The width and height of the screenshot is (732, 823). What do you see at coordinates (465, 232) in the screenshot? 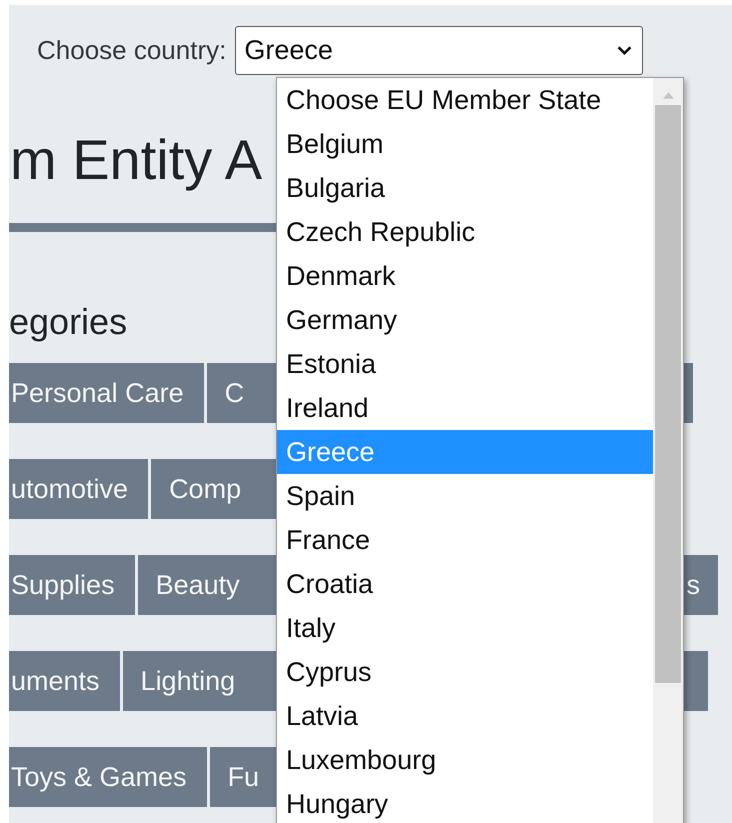
I see `dropdown-option: Czech Republic` at bounding box center [465, 232].